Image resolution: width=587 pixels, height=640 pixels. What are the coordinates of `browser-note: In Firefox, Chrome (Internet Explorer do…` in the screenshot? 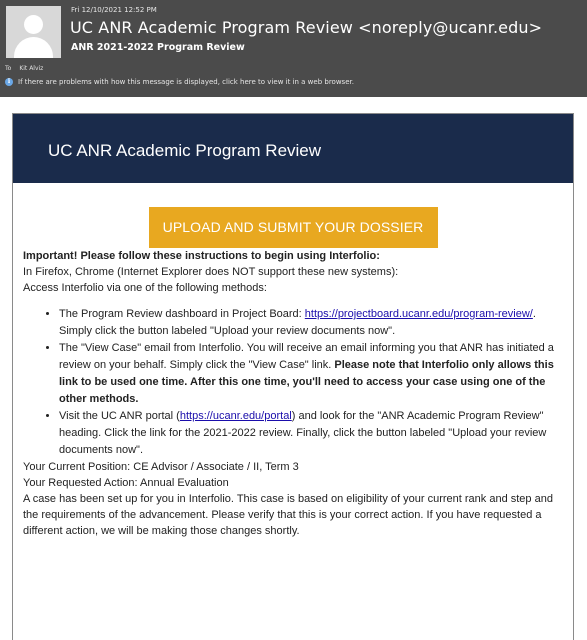 It's located at (211, 272).